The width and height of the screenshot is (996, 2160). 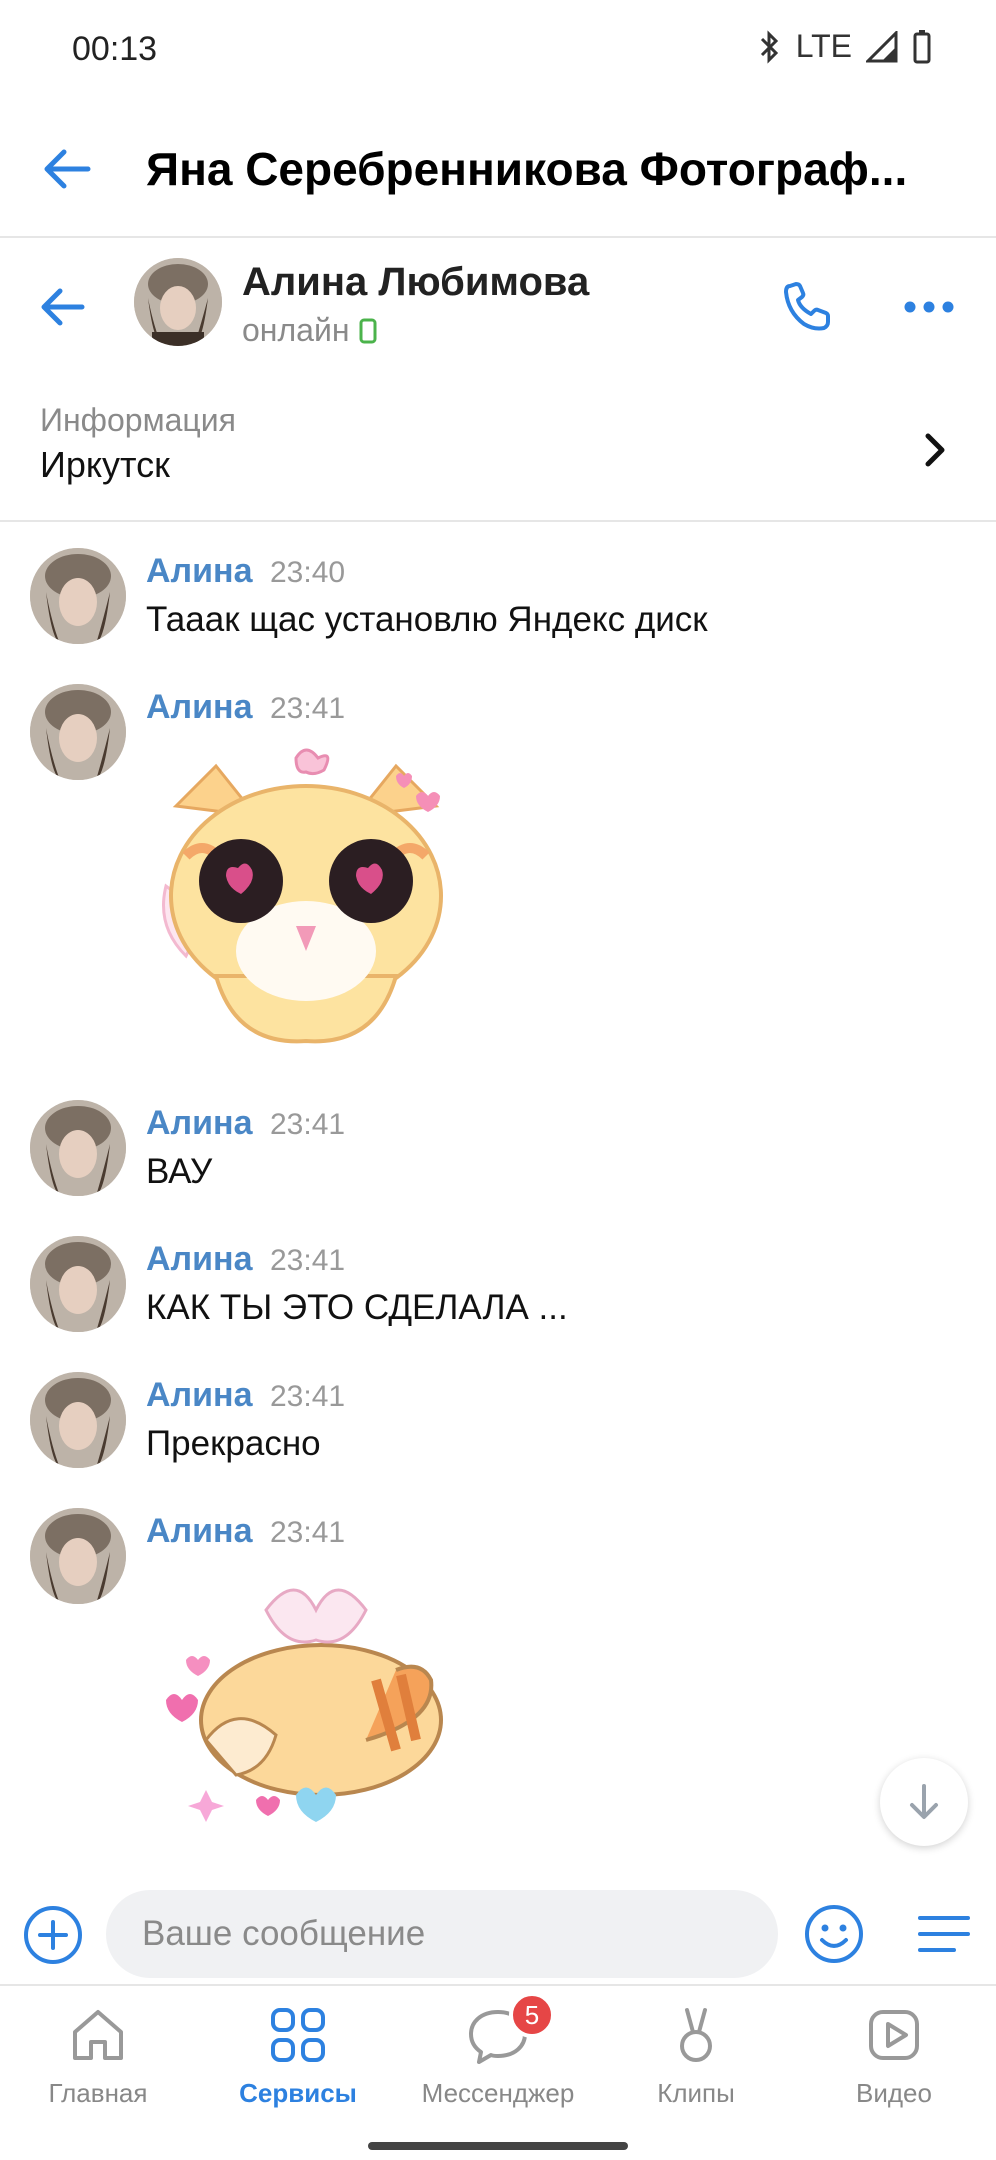 I want to click on tab-label: Главная, so click(x=98, y=2093).